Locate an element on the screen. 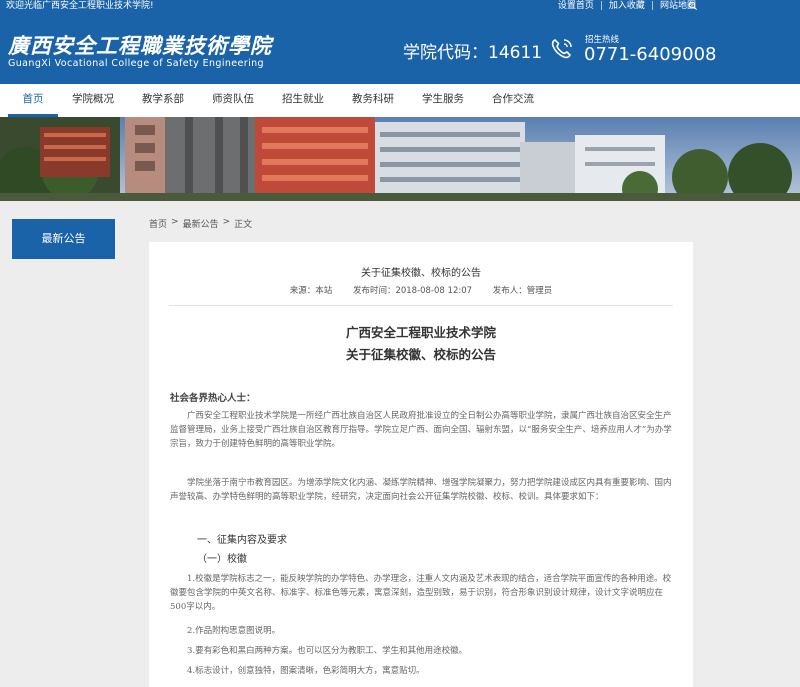 Image resolution: width=800 pixels, height=687 pixels. article-list-item: 2.作品附构思意图说明。 is located at coordinates (234, 631).